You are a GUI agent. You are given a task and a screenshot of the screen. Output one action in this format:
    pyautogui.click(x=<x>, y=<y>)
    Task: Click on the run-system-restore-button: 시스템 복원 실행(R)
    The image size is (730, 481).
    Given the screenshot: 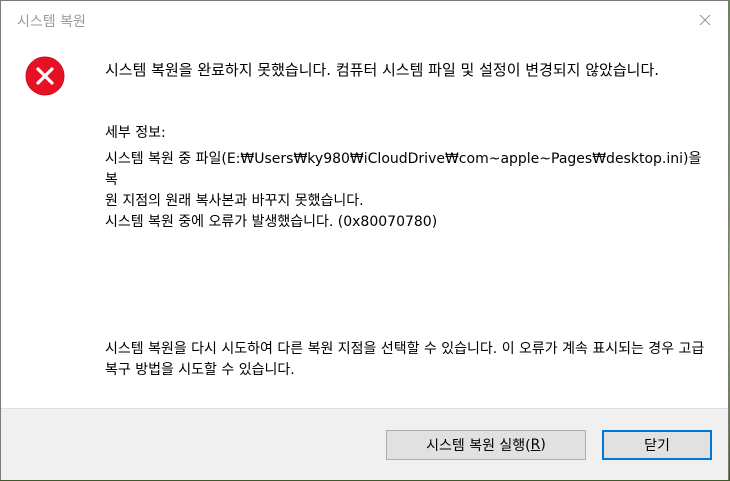 What is the action you would take?
    pyautogui.click(x=486, y=445)
    